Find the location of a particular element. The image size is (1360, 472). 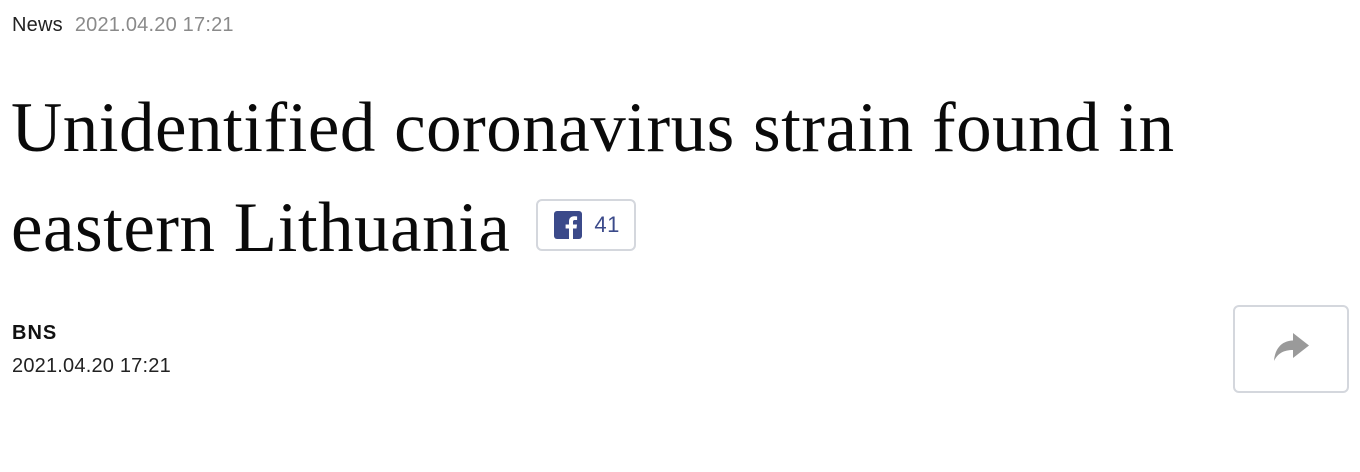

share-arrow-icon is located at coordinates (1291, 349).